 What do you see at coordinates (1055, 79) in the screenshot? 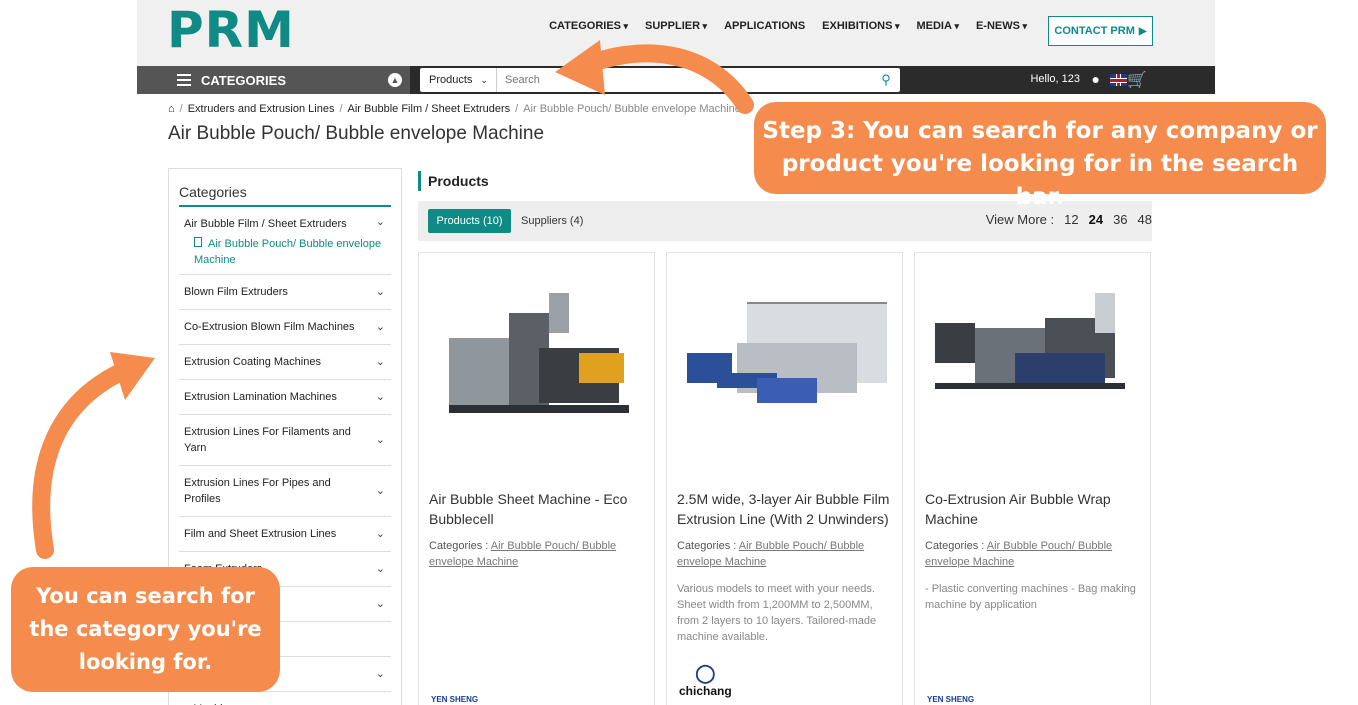
I see `hello-user: Hello, 123` at bounding box center [1055, 79].